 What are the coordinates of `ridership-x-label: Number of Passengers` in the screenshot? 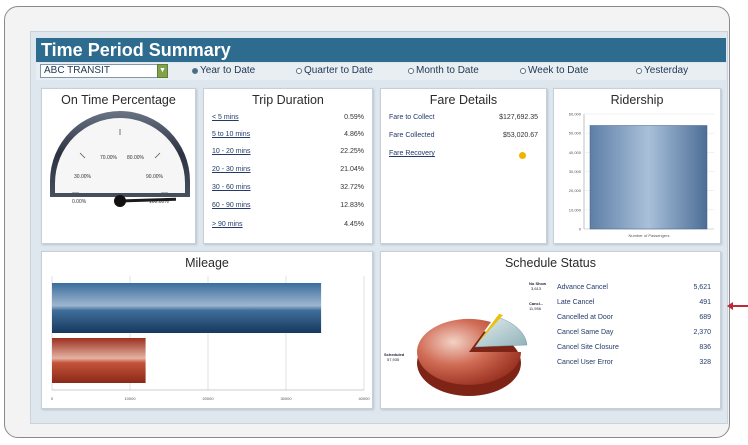 It's located at (649, 235).